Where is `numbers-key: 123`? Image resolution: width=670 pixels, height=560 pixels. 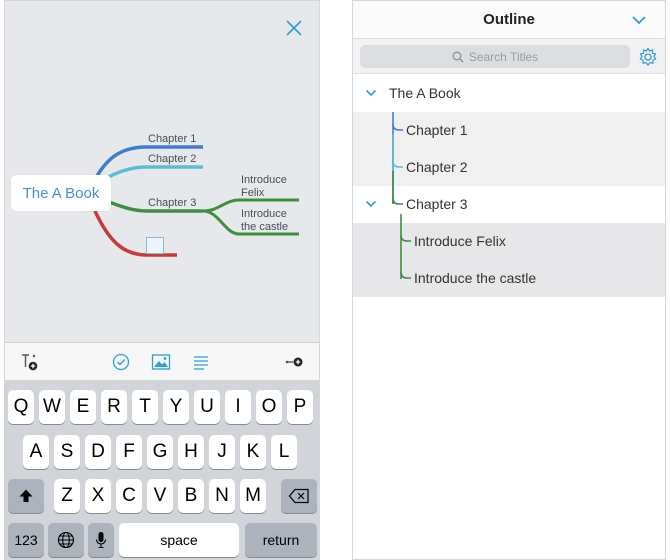
numbers-key: 123 is located at coordinates (26, 540).